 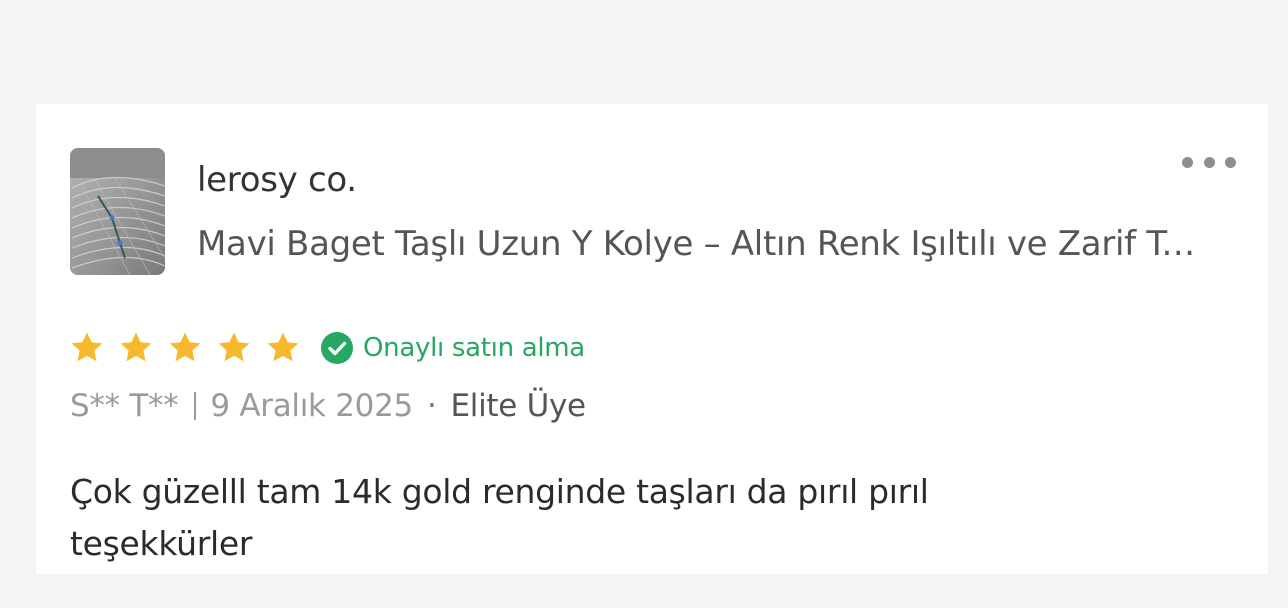 I want to click on product-image, so click(x=117, y=211).